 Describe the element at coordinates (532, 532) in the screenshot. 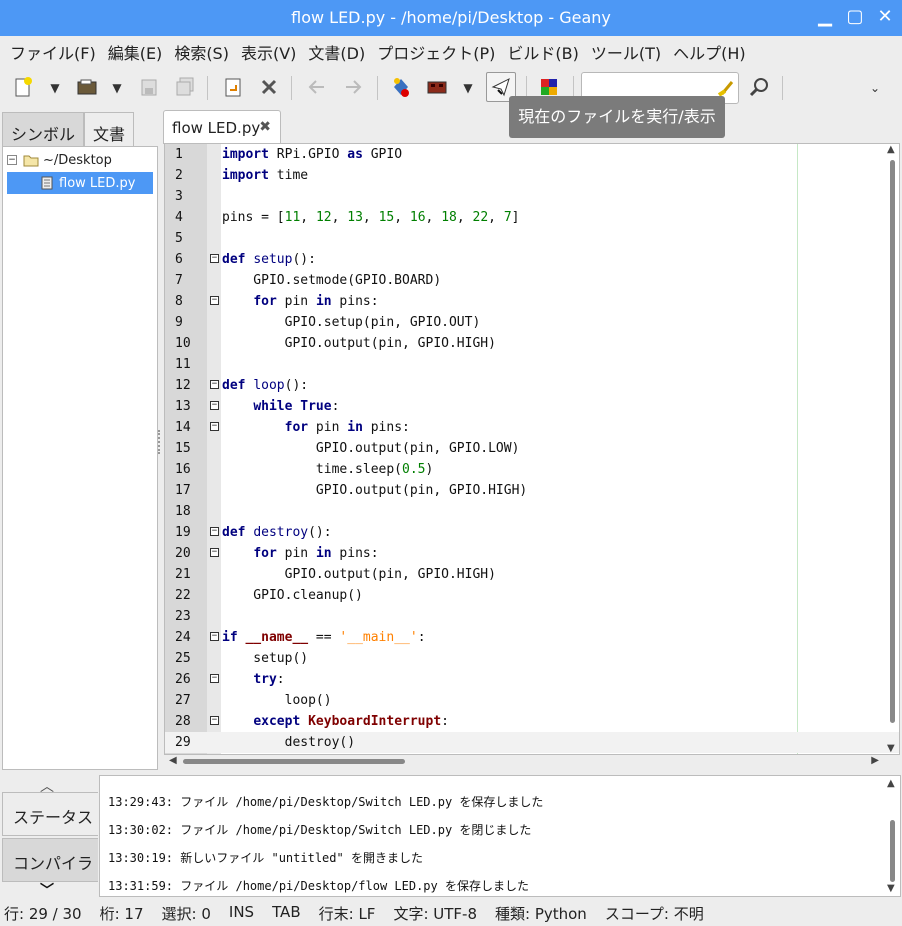

I see `code-line: 19 − def destroy():` at that location.